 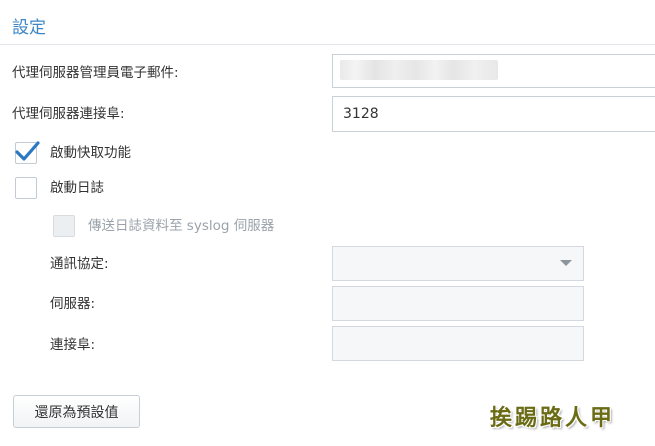 I want to click on enable-cache-label: 啟動快取功能, so click(x=90, y=153).